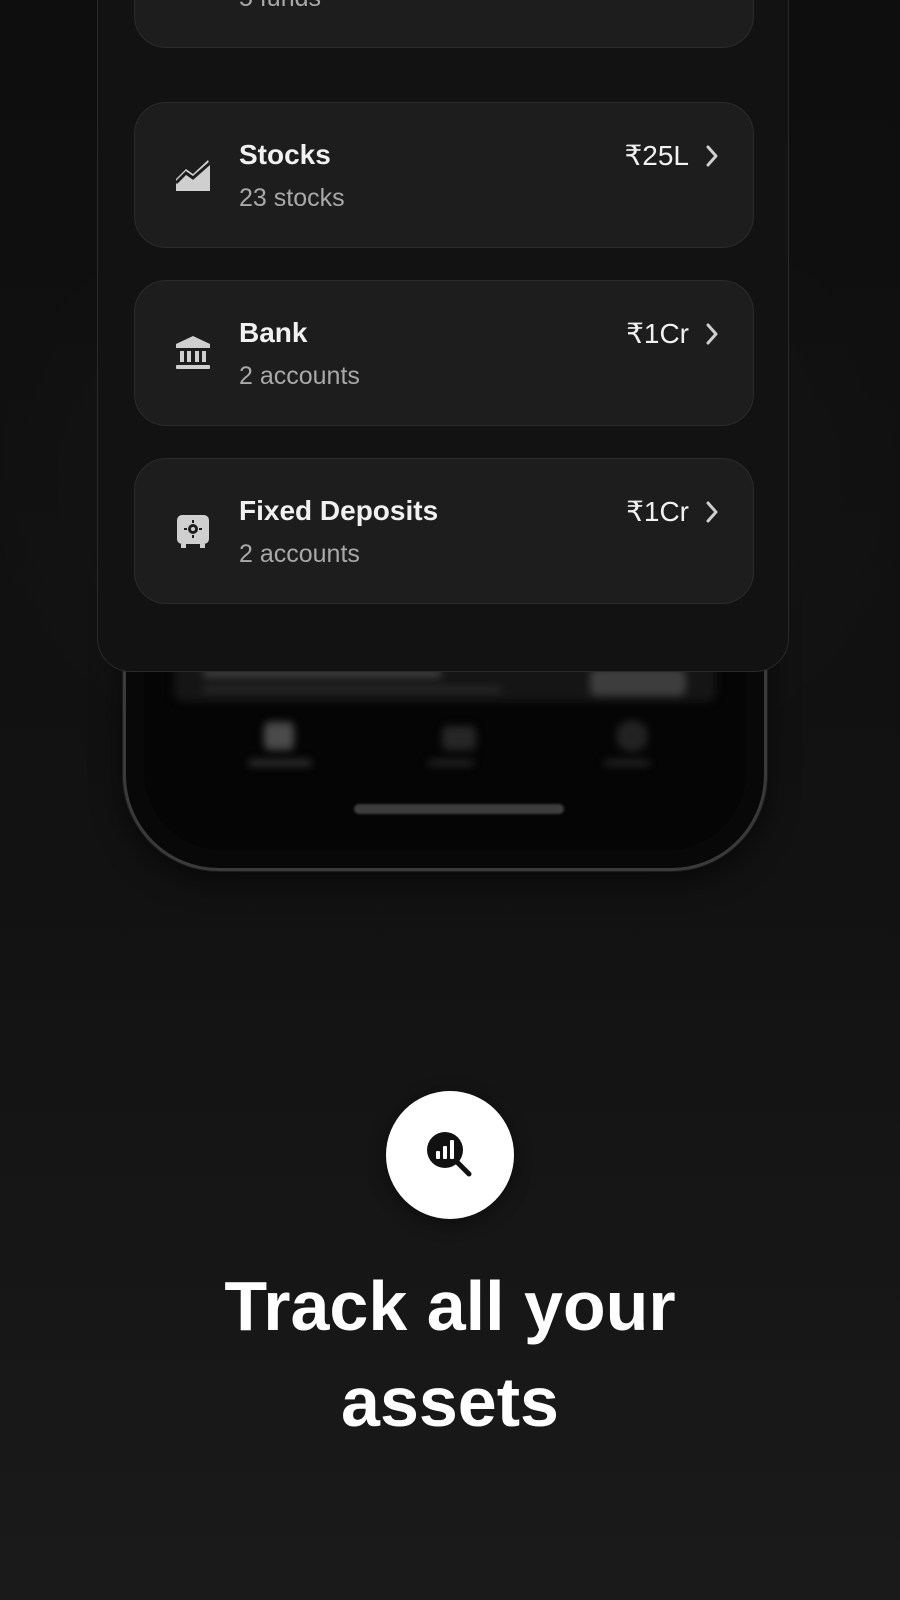 The width and height of the screenshot is (900, 1600). What do you see at coordinates (444, 175) in the screenshot?
I see `asset-row-stocks: Stocks 23 stocks ₹25L` at bounding box center [444, 175].